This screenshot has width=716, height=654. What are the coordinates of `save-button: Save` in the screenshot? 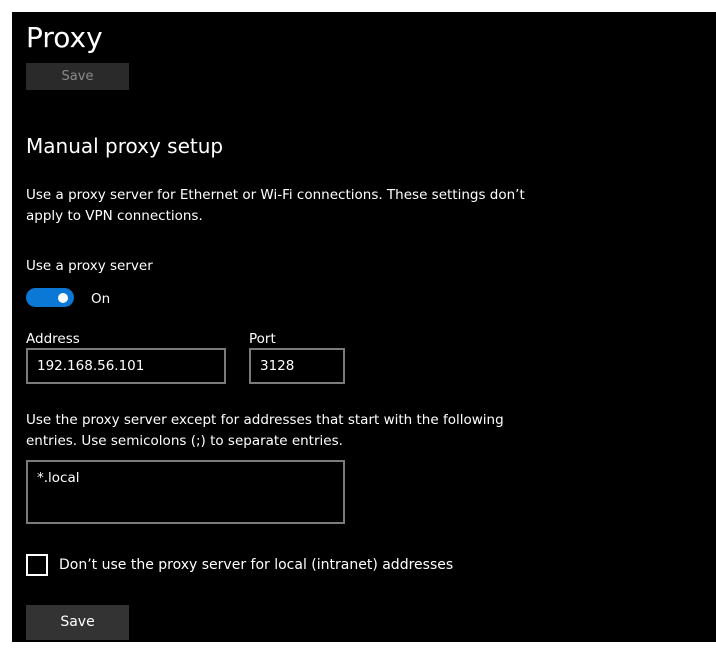 It's located at (77, 622).